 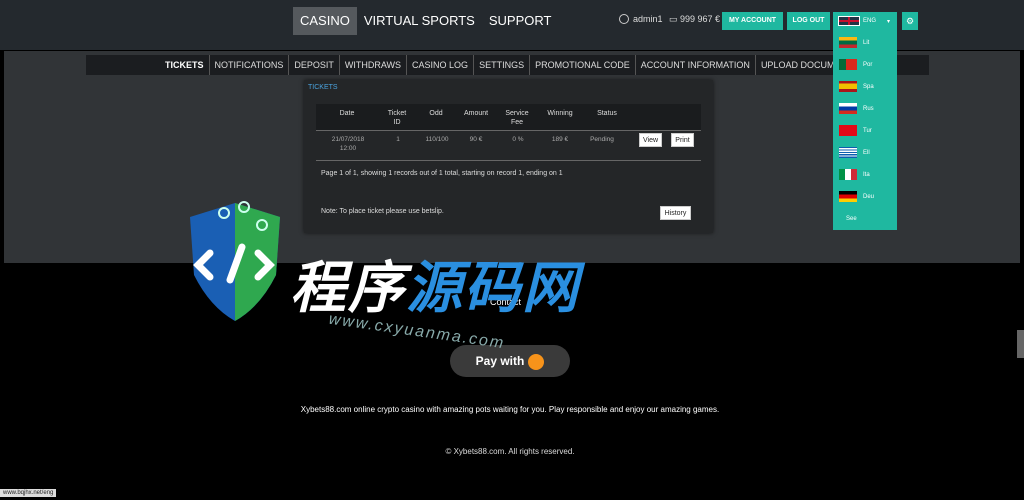 What do you see at coordinates (808, 21) in the screenshot?
I see `logout-button: LOG OUT` at bounding box center [808, 21].